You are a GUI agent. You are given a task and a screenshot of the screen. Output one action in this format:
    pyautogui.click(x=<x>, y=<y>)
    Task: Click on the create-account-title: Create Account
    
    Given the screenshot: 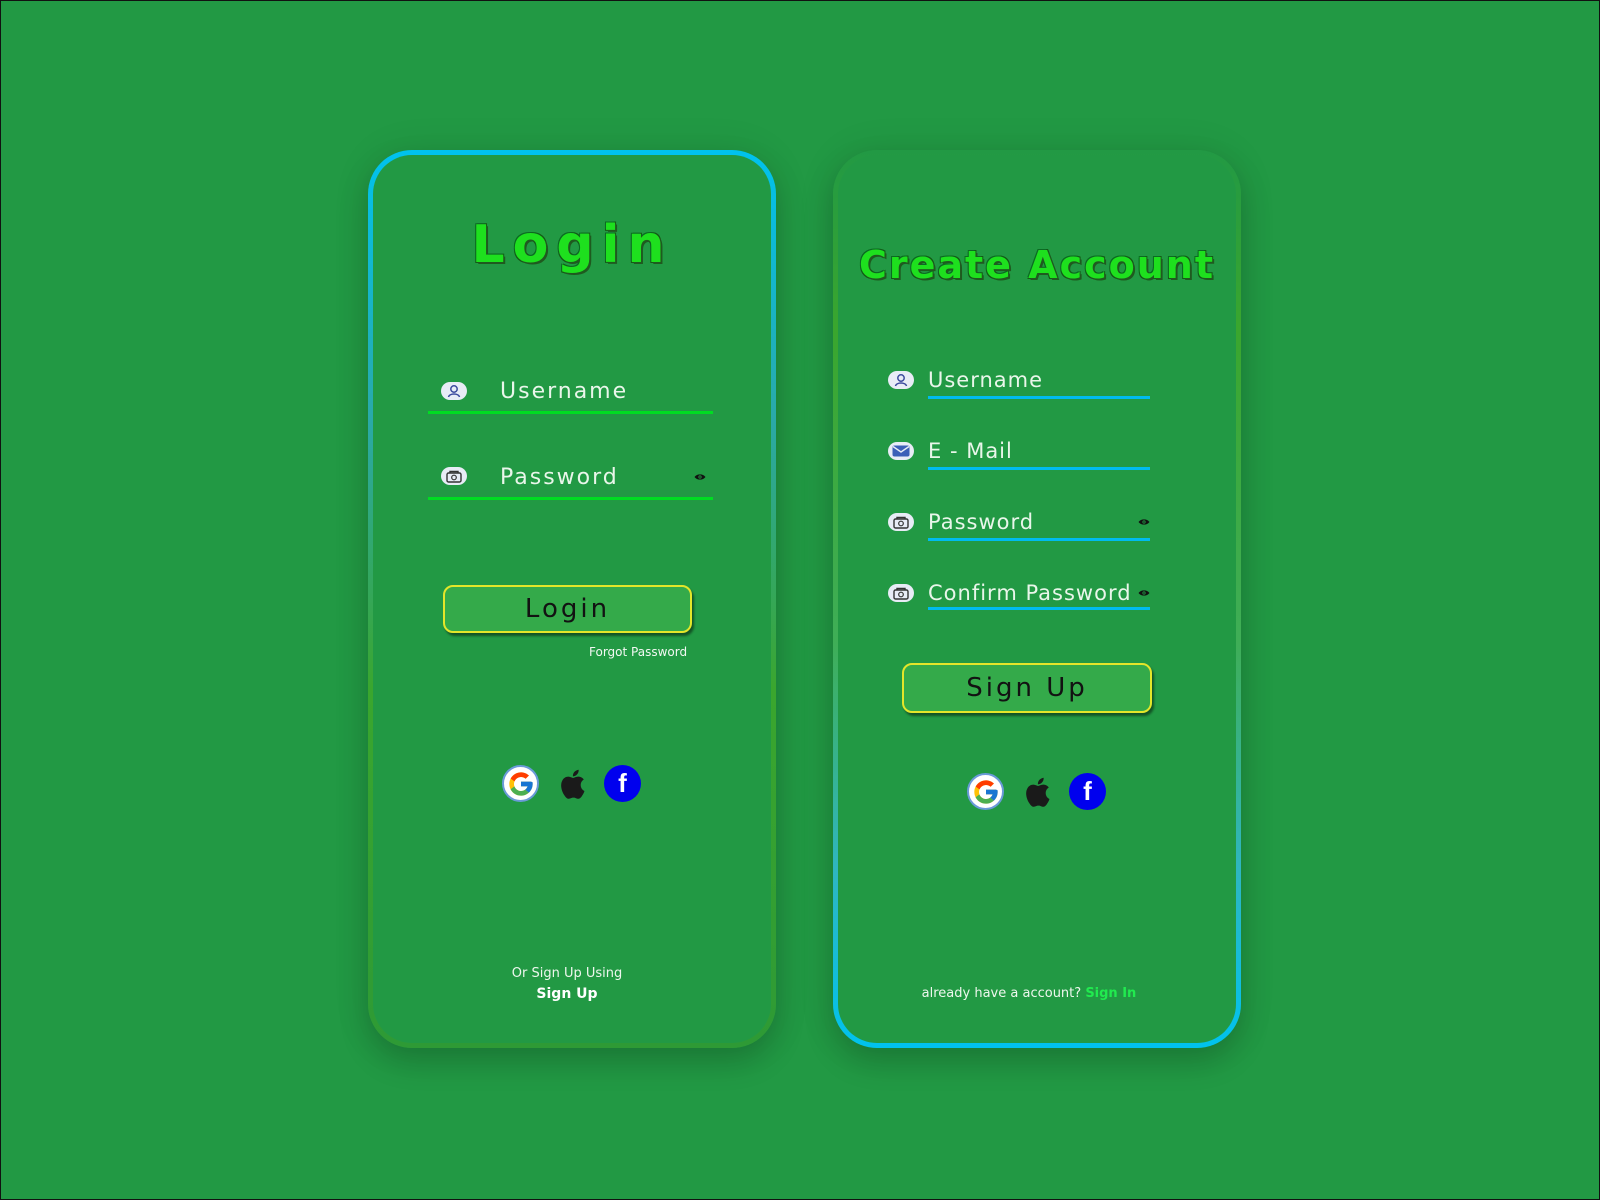 What is the action you would take?
    pyautogui.click(x=1037, y=265)
    